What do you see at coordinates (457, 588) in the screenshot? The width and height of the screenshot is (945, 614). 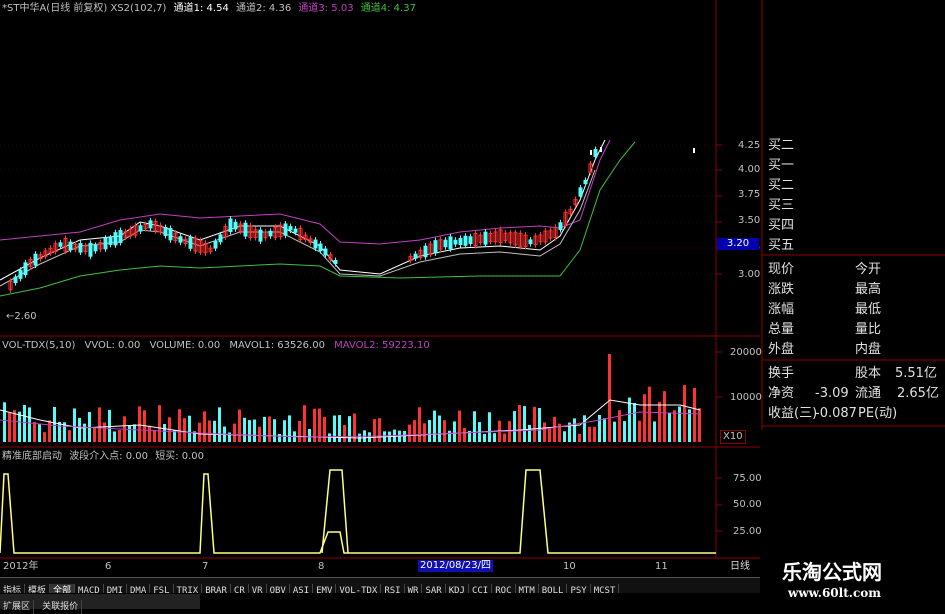 I see `indicator-tab: KDJ` at bounding box center [457, 588].